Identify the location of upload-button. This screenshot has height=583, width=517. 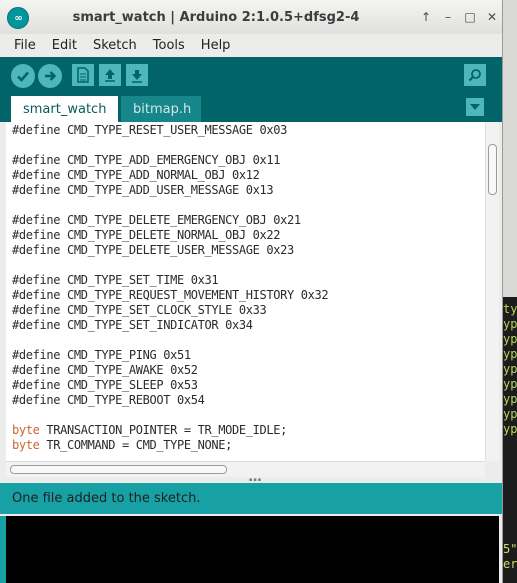
(50, 76).